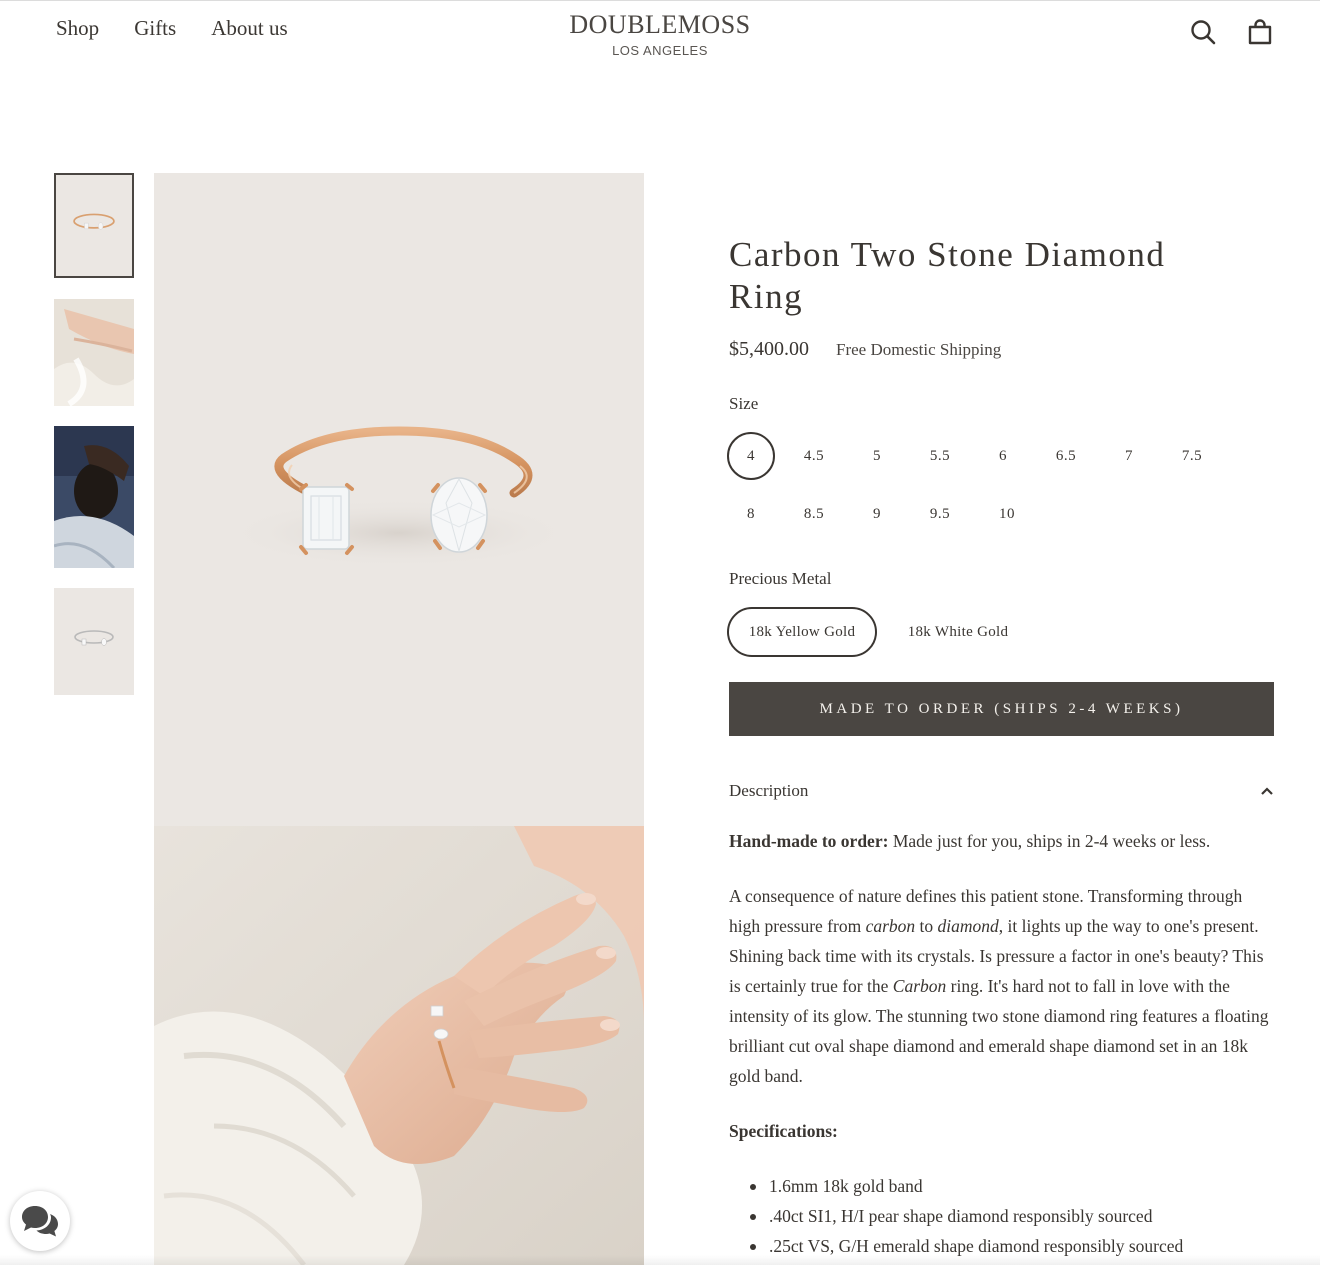 This screenshot has width=1320, height=1265. Describe the element at coordinates (751, 456) in the screenshot. I see `size-option-4: 4` at that location.